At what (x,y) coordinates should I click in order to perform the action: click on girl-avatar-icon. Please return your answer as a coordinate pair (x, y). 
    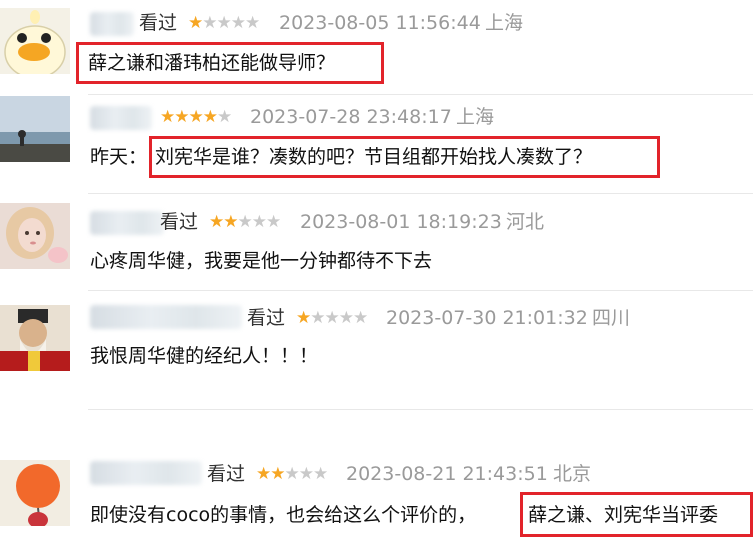
    Looking at the image, I should click on (35, 236).